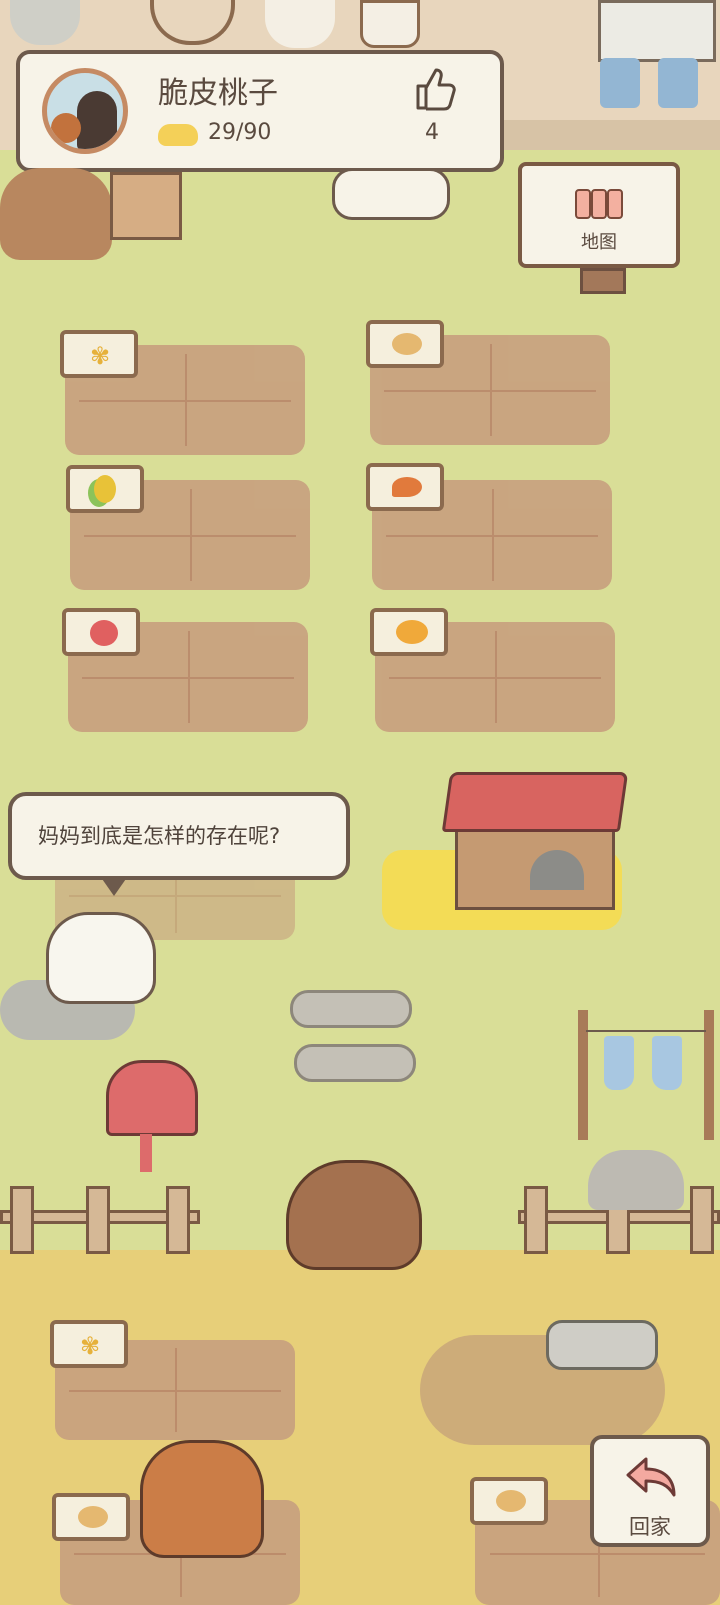  I want to click on carrot-icon, so click(407, 487).